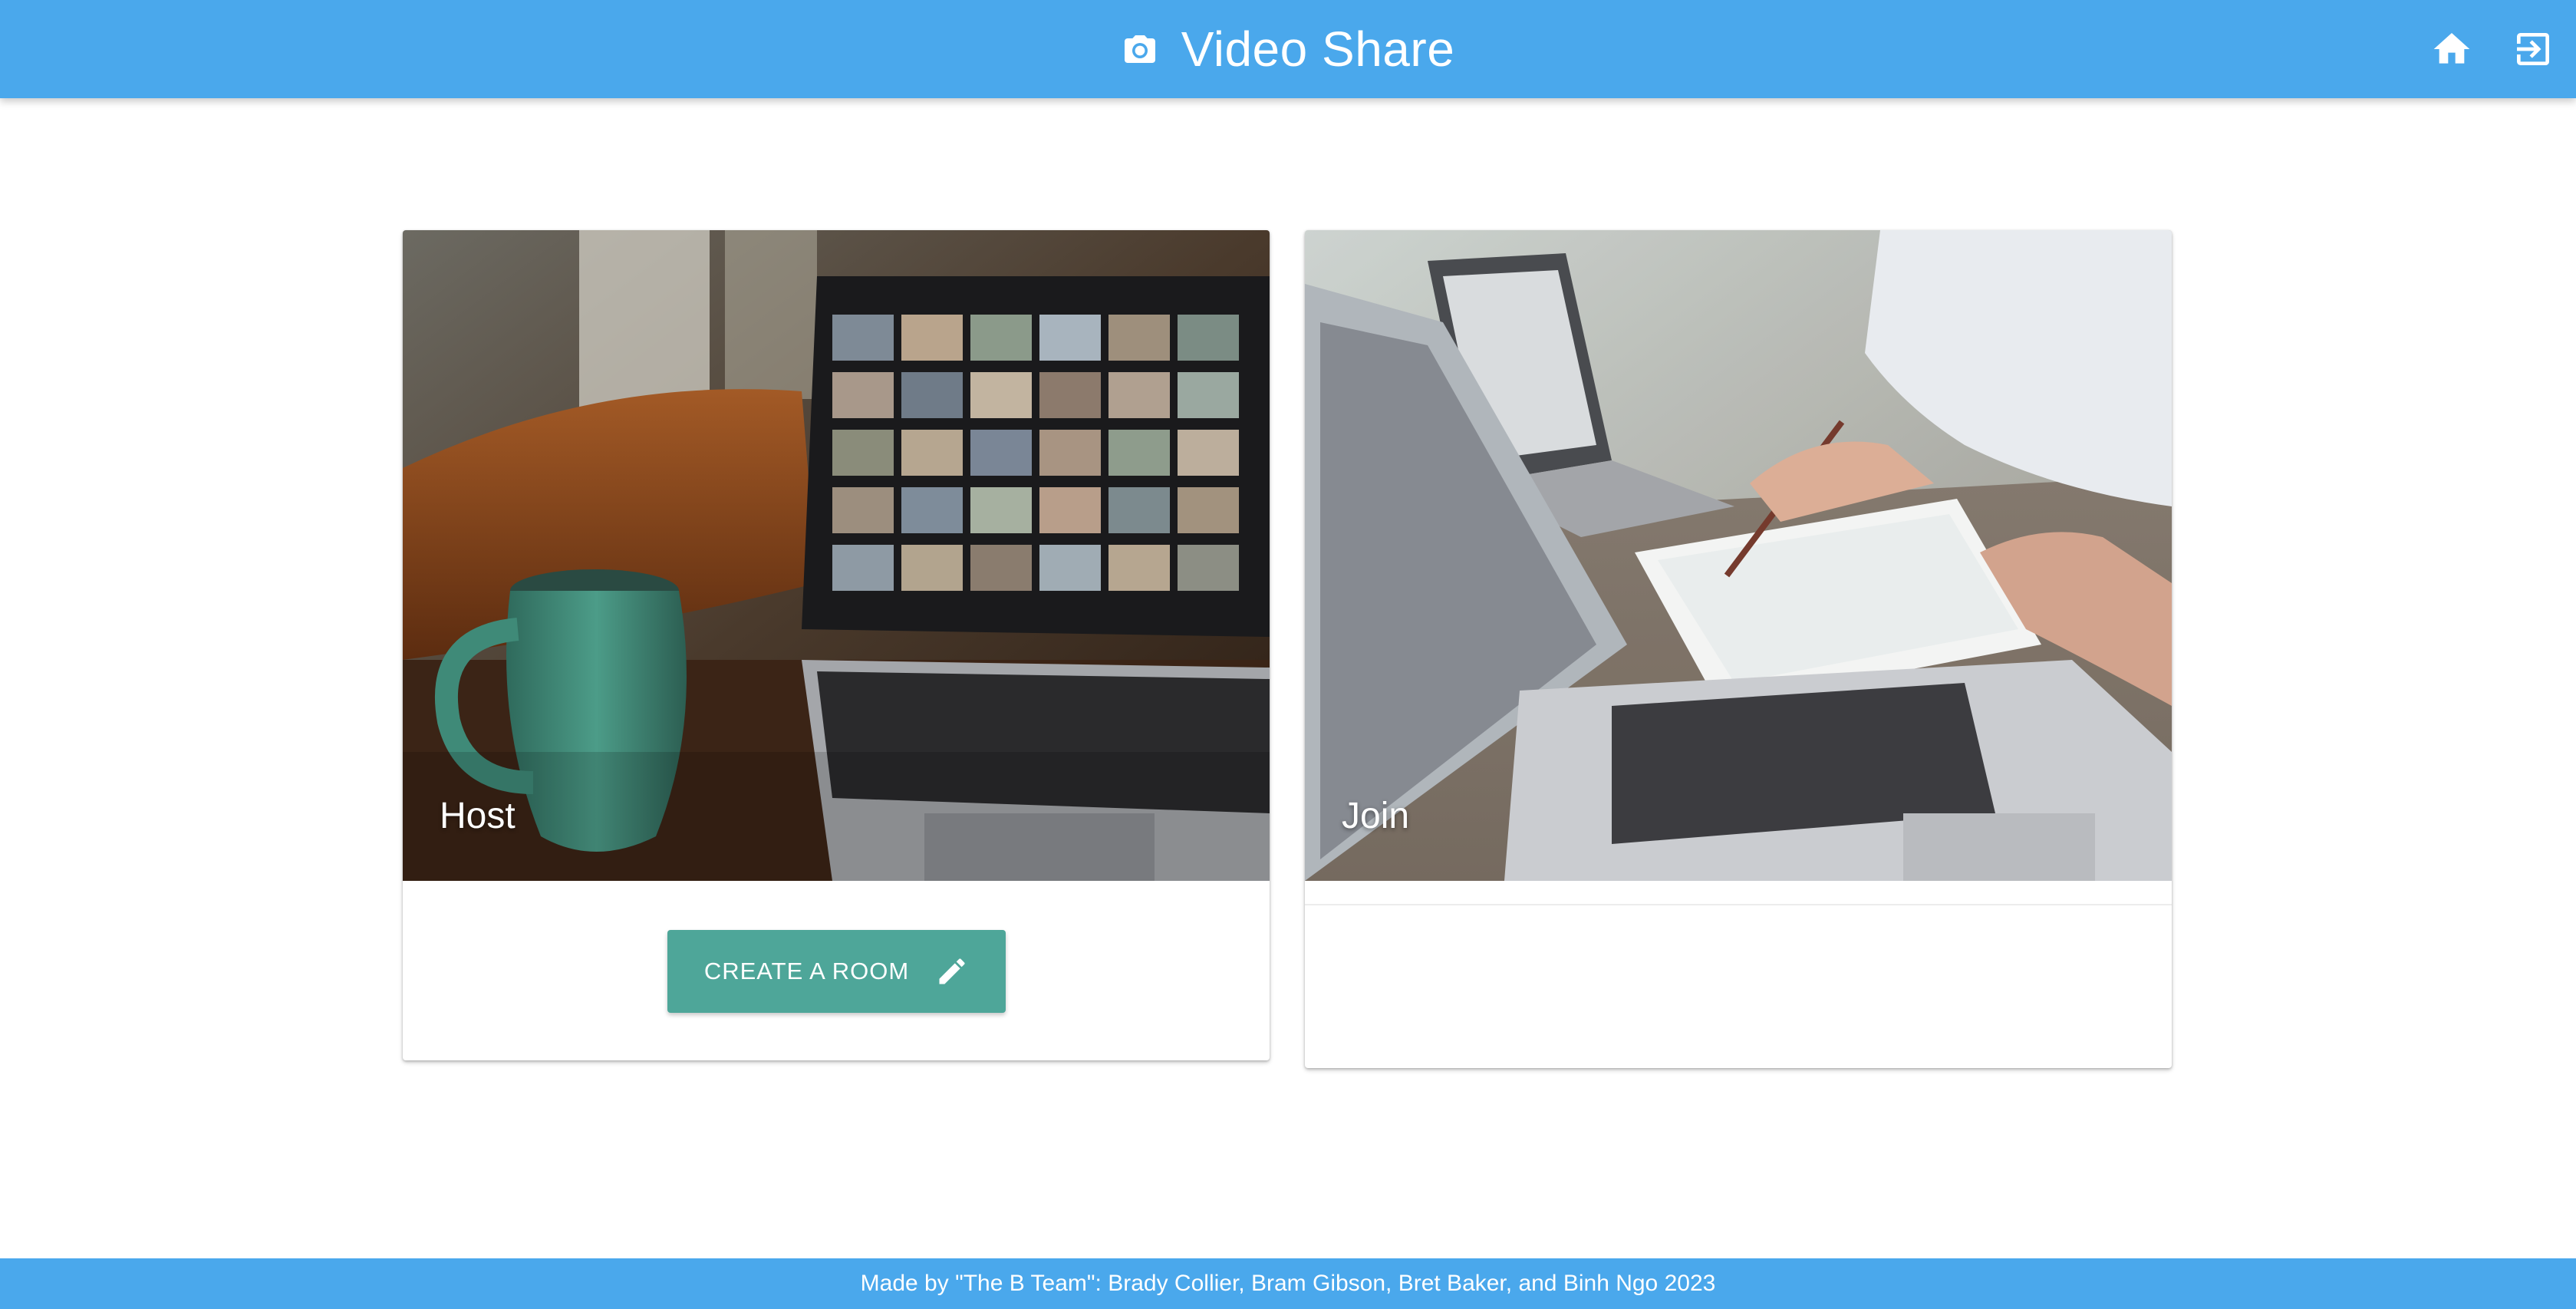 The width and height of the screenshot is (2576, 1309). I want to click on join-title: Join, so click(1376, 816).